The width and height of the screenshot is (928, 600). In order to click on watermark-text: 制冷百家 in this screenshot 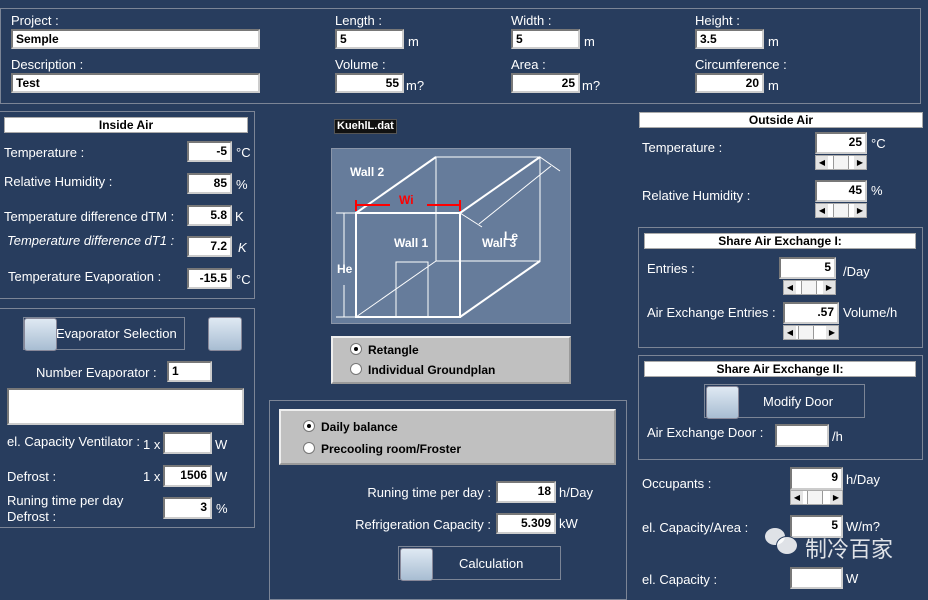, I will do `click(849, 550)`.